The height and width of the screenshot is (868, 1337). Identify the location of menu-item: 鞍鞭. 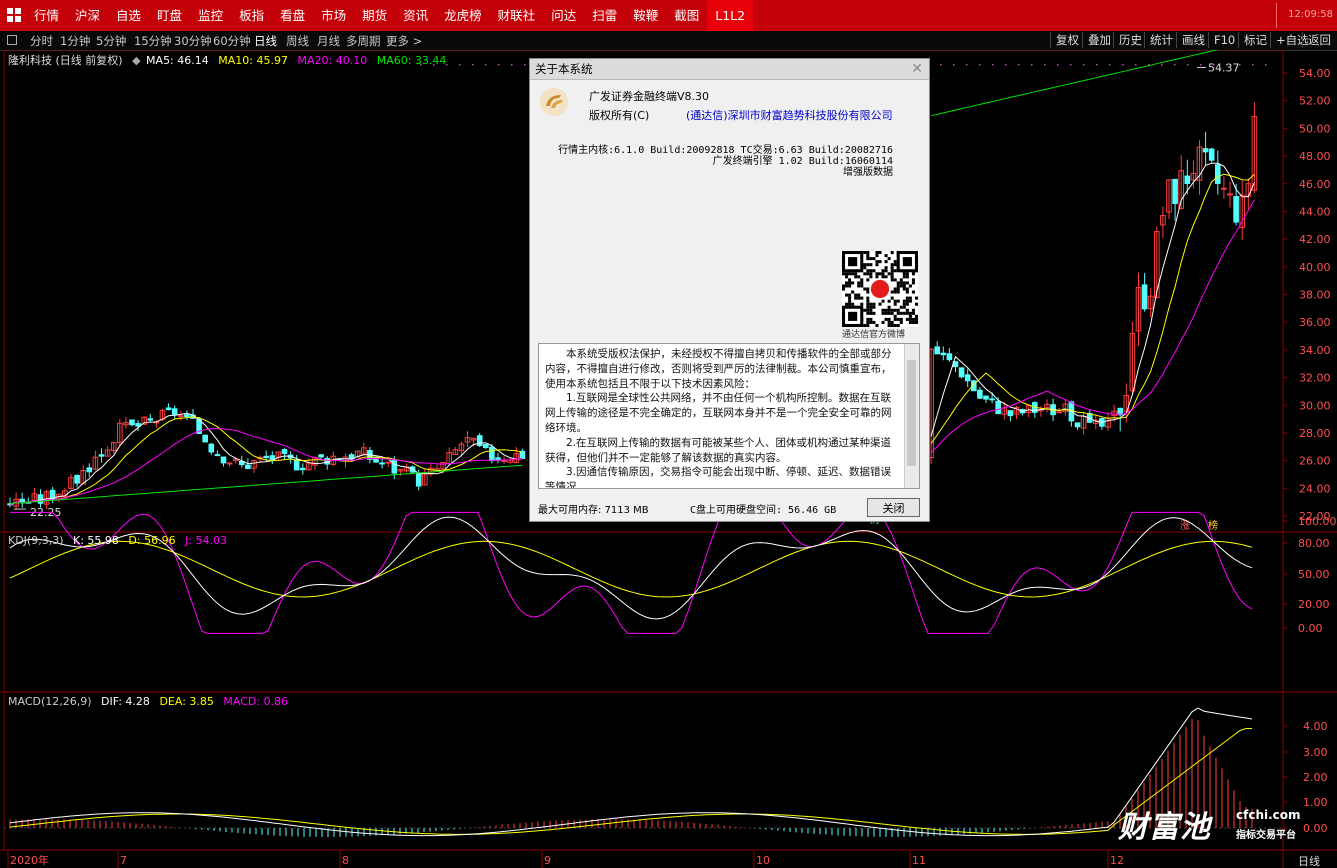
(645, 15).